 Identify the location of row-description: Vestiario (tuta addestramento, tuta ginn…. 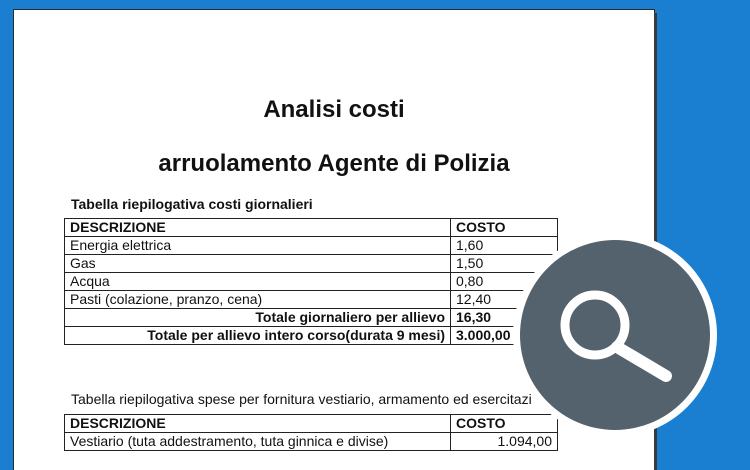
(257, 441).